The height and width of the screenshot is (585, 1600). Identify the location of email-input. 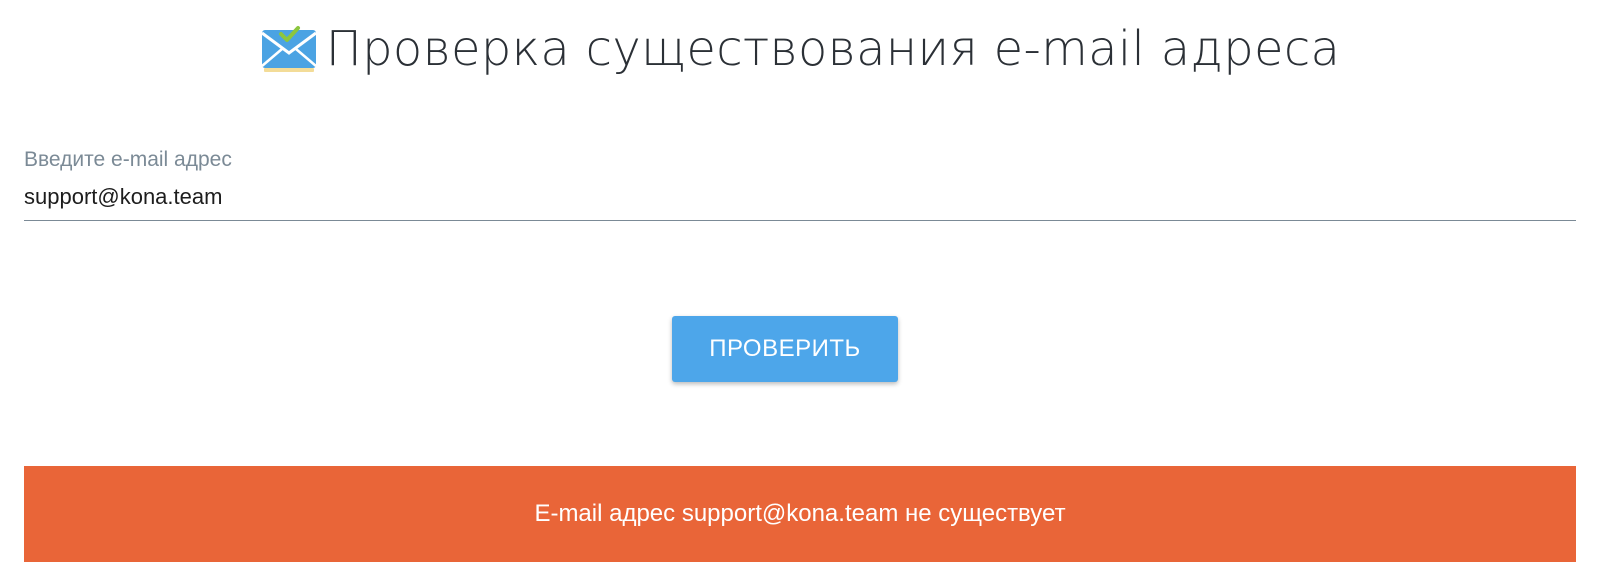
(800, 202).